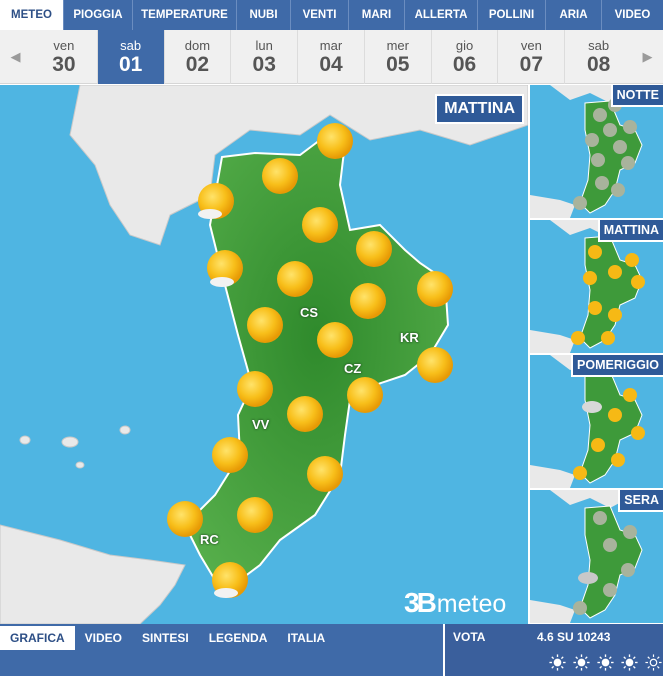  What do you see at coordinates (309, 312) in the screenshot?
I see `city-label: CS` at bounding box center [309, 312].